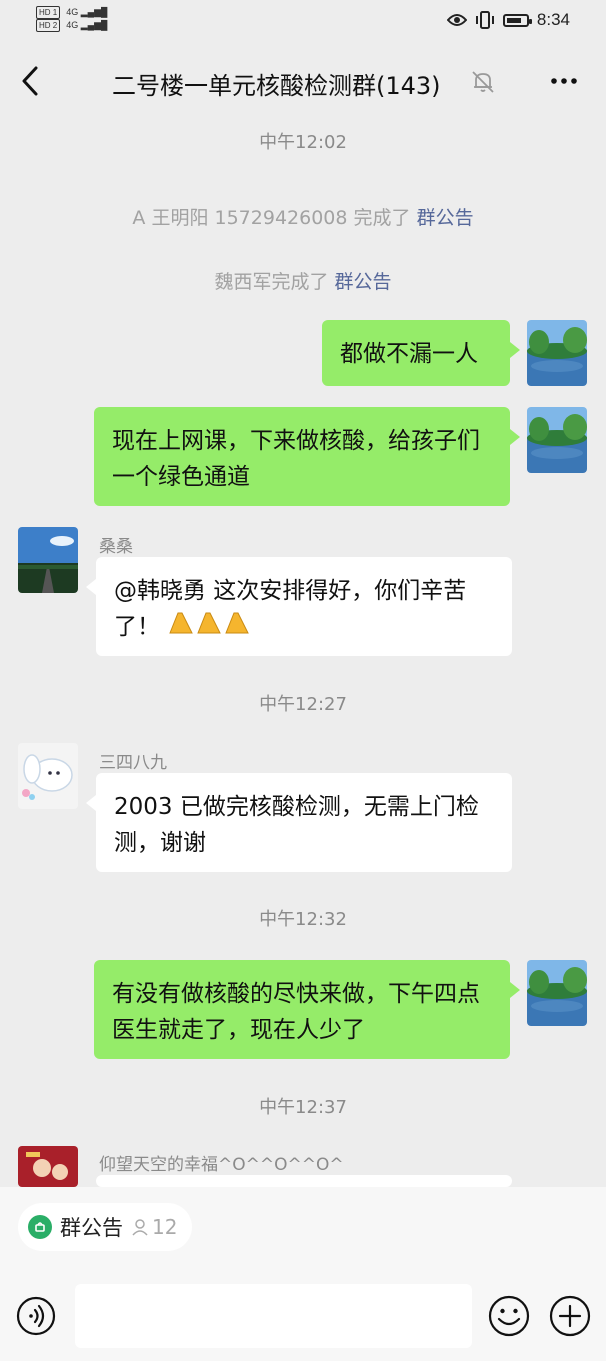 Image resolution: width=606 pixels, height=1361 pixels. I want to click on system-notice: 魏西军完成了 群公告, so click(303, 280).